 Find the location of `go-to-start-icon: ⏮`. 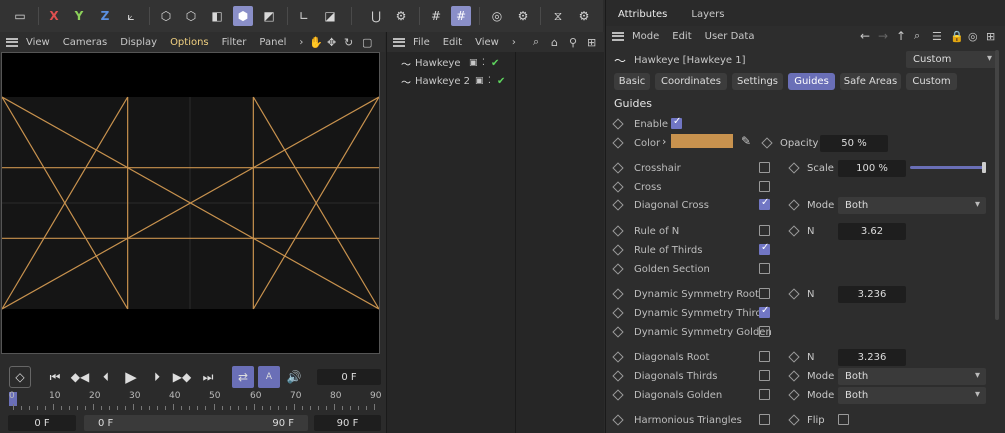

go-to-start-icon: ⏮ is located at coordinates (55, 377).